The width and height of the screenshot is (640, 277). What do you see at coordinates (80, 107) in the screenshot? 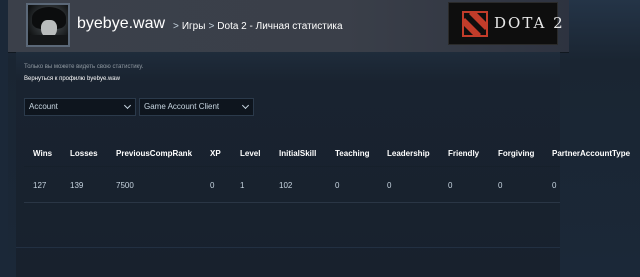
I see `account-select: Account` at bounding box center [80, 107].